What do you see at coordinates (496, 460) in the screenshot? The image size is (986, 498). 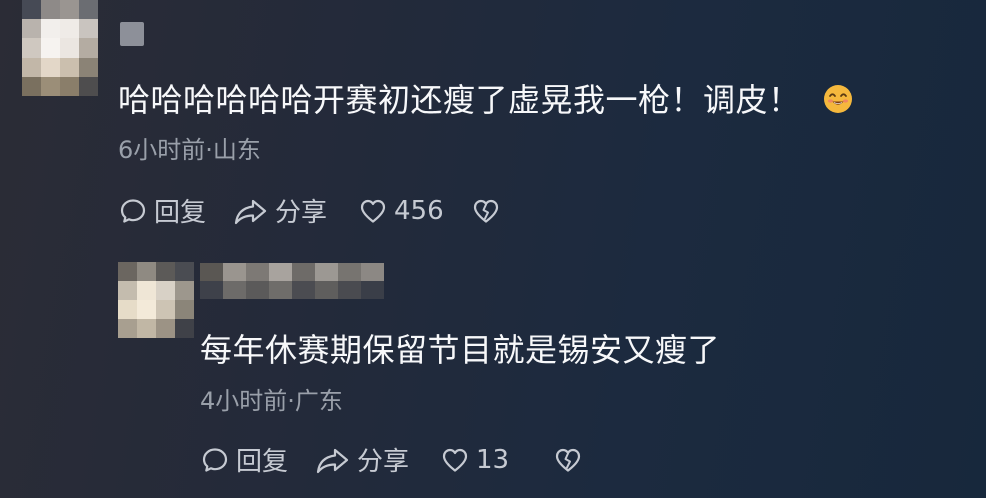 I see `like-button: 13` at bounding box center [496, 460].